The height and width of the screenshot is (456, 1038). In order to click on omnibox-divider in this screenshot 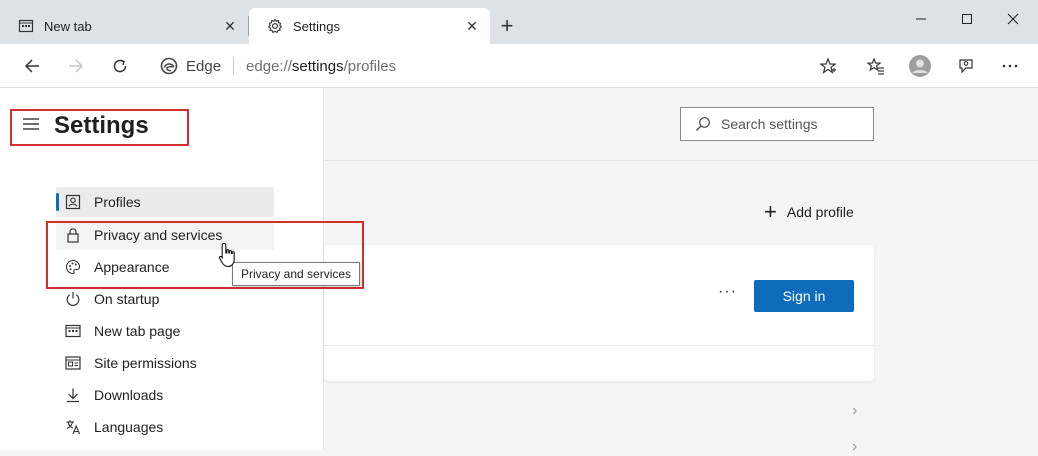, I will do `click(234, 66)`.